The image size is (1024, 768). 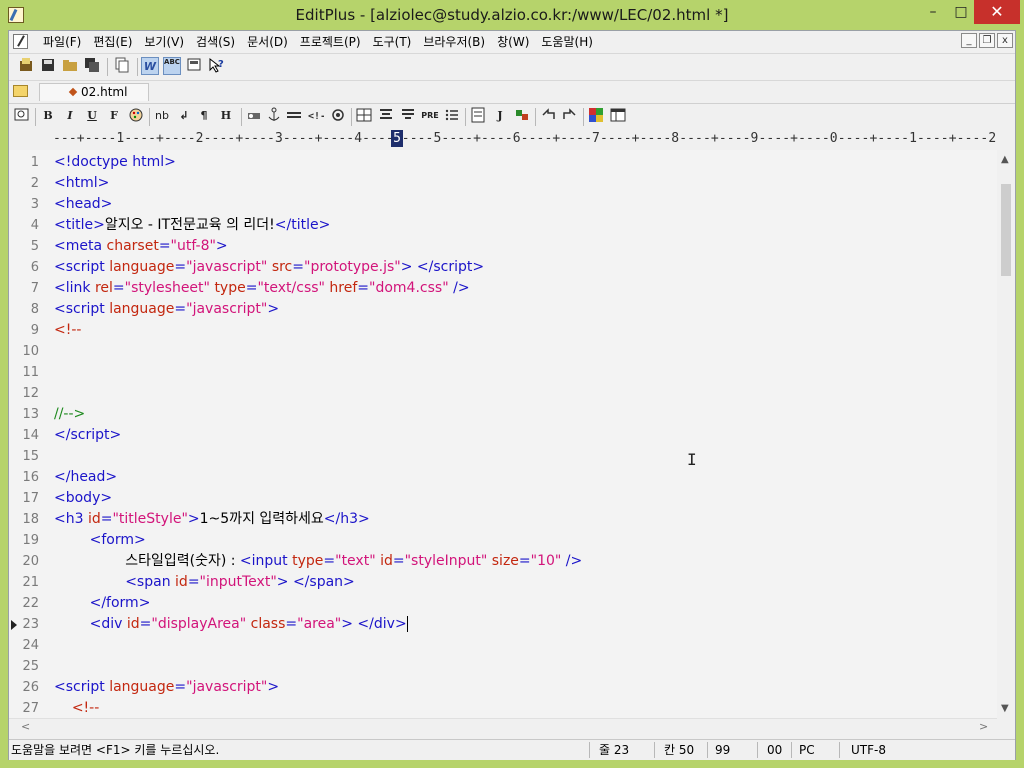 I want to click on code-line: 11, so click(x=30, y=372).